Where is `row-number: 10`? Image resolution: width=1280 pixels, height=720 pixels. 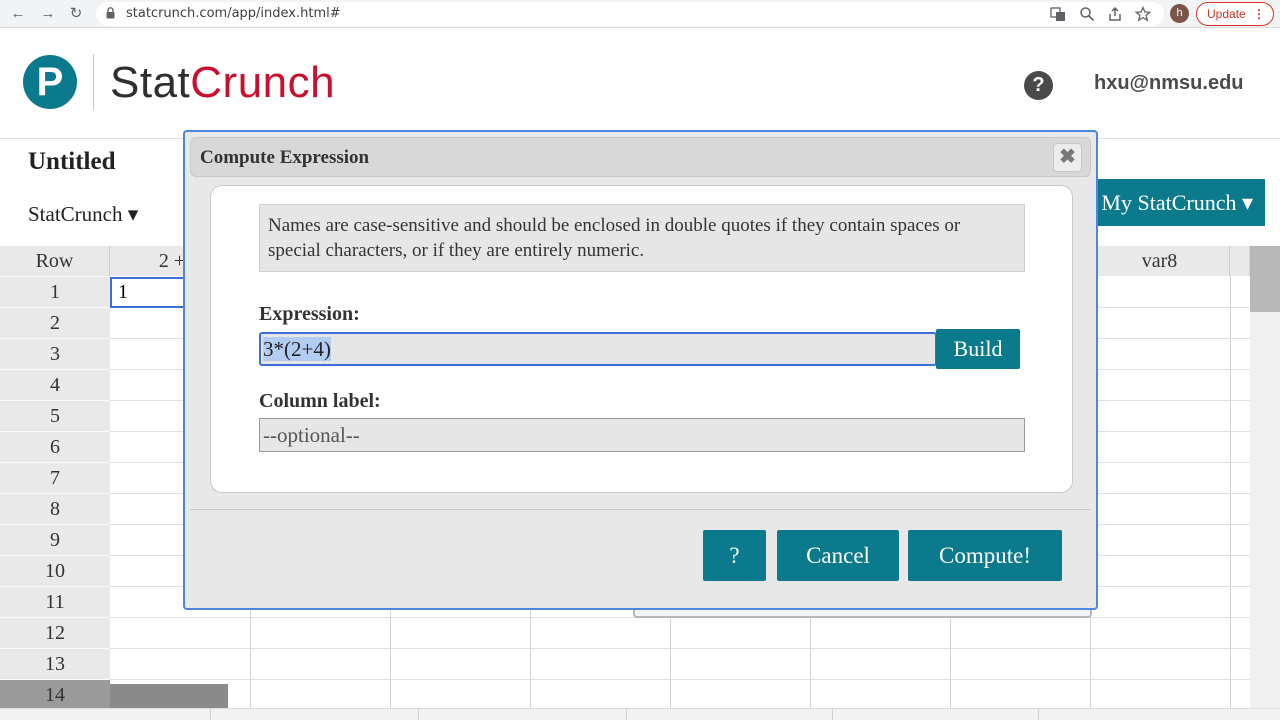 row-number: 10 is located at coordinates (55, 571).